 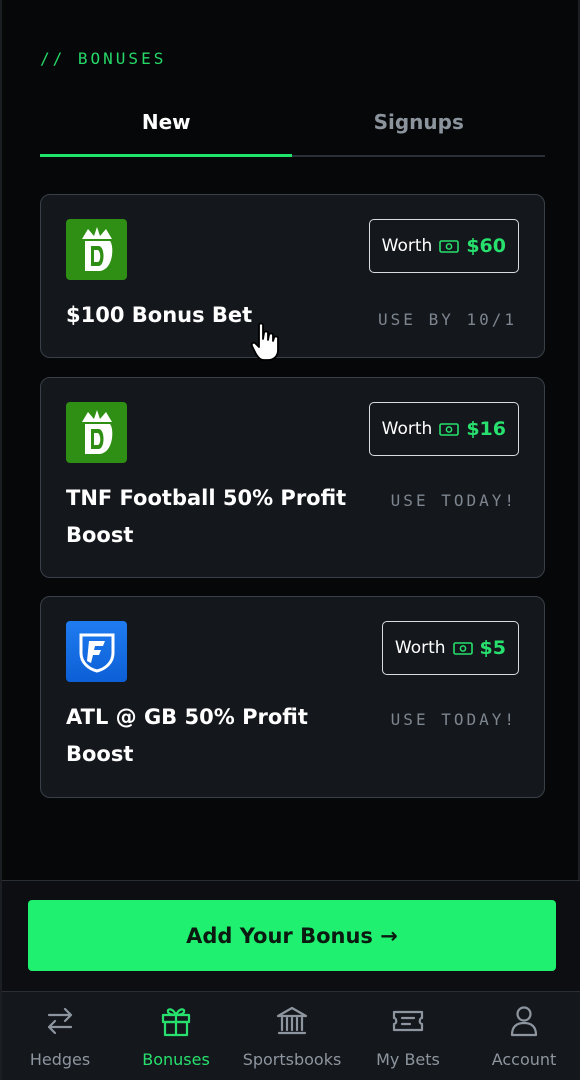 I want to click on nav-label: My Bets, so click(x=408, y=1059).